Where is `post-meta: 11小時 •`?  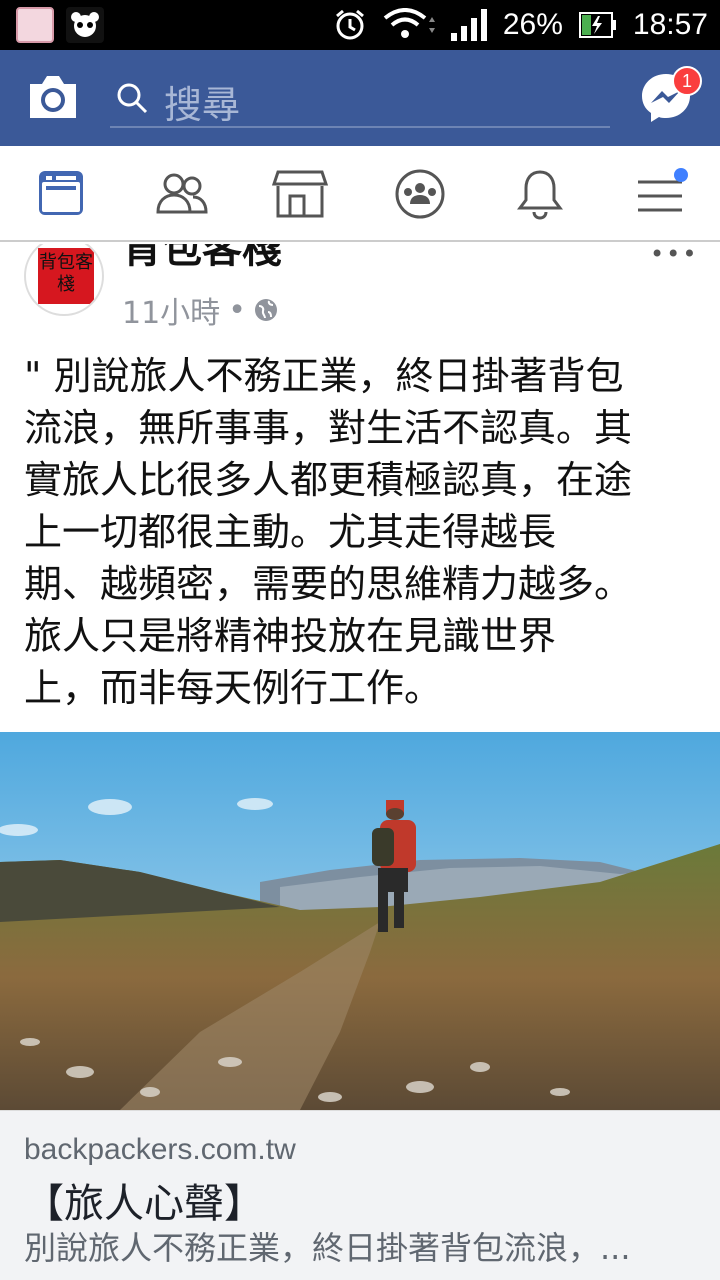
post-meta: 11小時 • is located at coordinates (200, 309).